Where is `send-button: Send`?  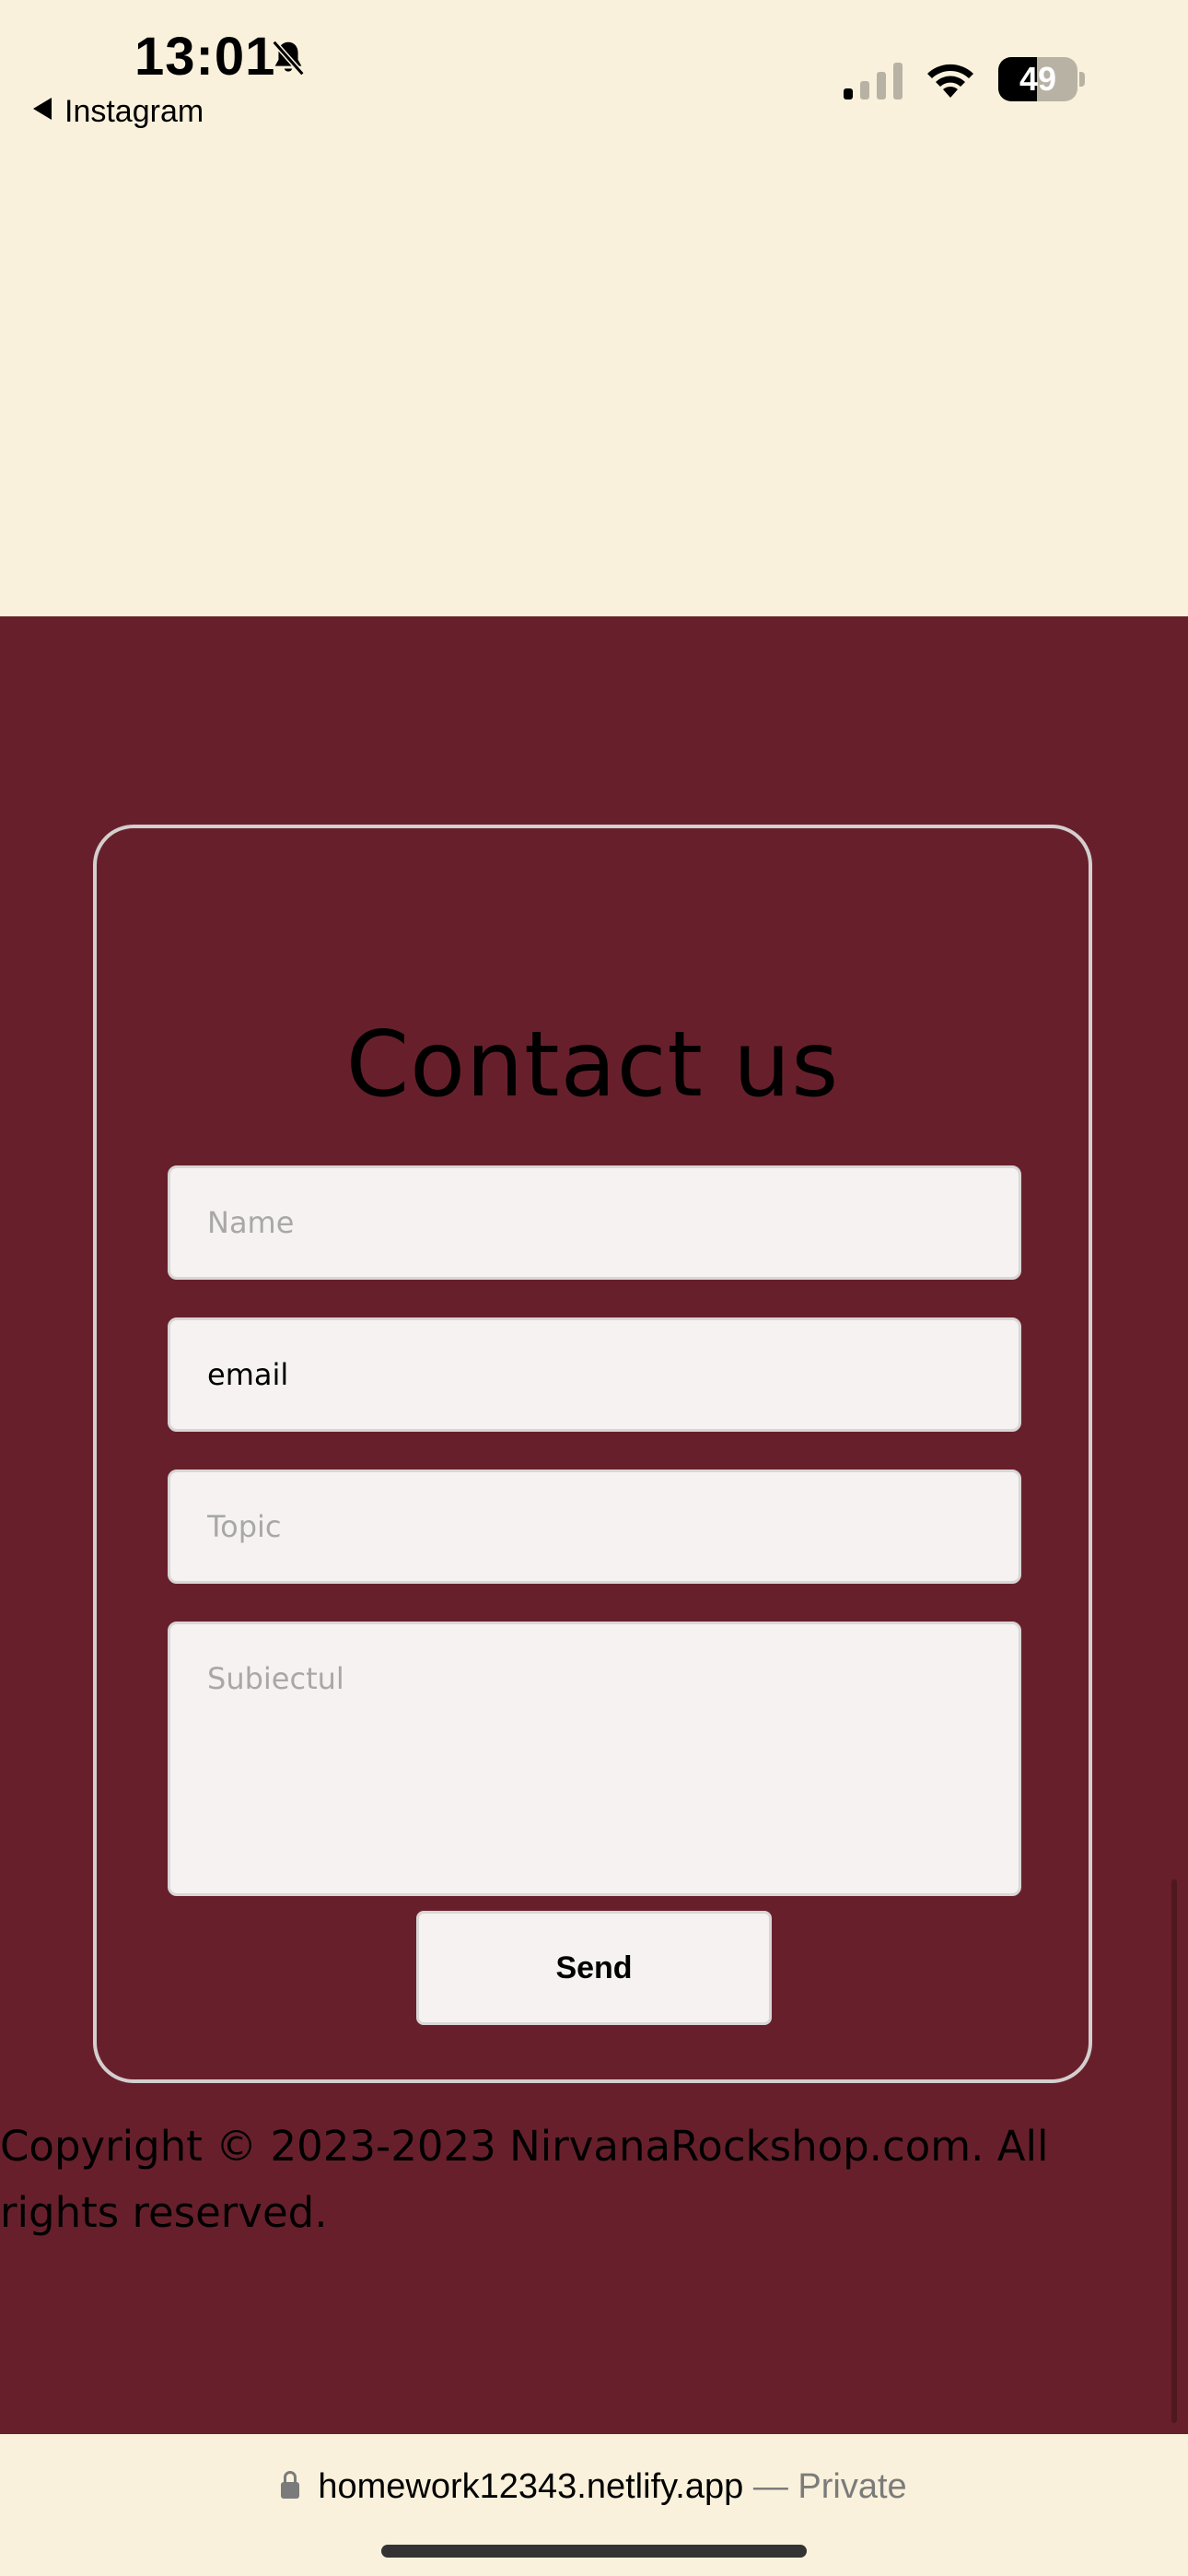 send-button: Send is located at coordinates (594, 1968).